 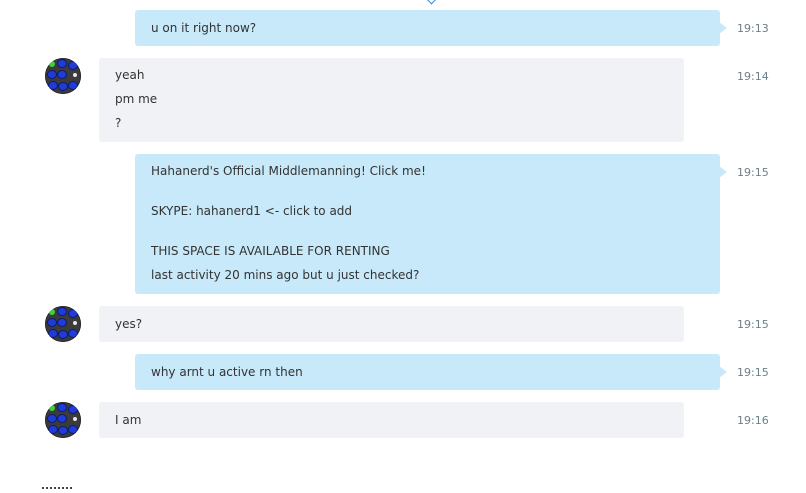 I want to click on message-text: SKYPE: hahanerd1 <- click to add, so click(x=252, y=211).